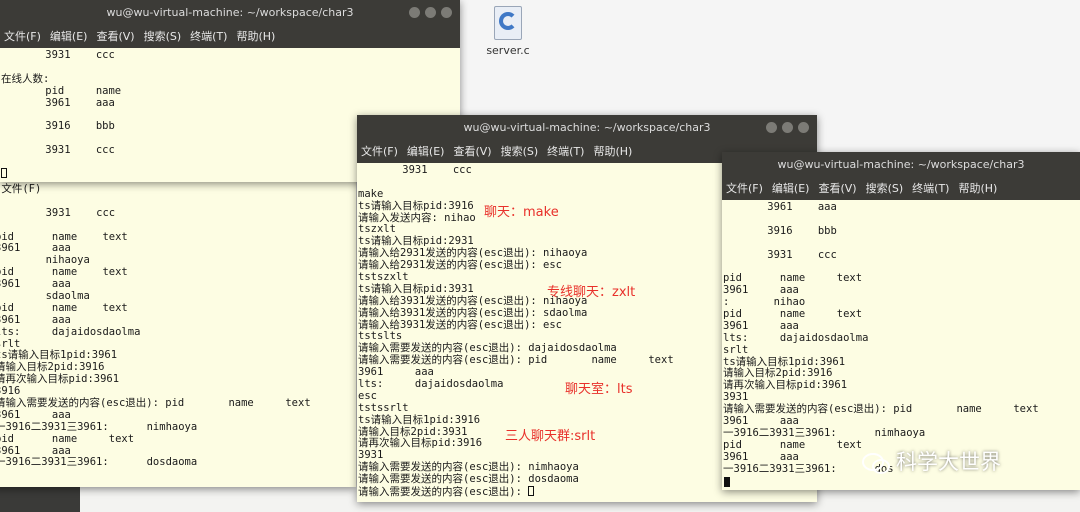 The image size is (1080, 512). Describe the element at coordinates (599, 389) in the screenshot. I see `annotation-chat-room: 聊天室：lts` at that location.